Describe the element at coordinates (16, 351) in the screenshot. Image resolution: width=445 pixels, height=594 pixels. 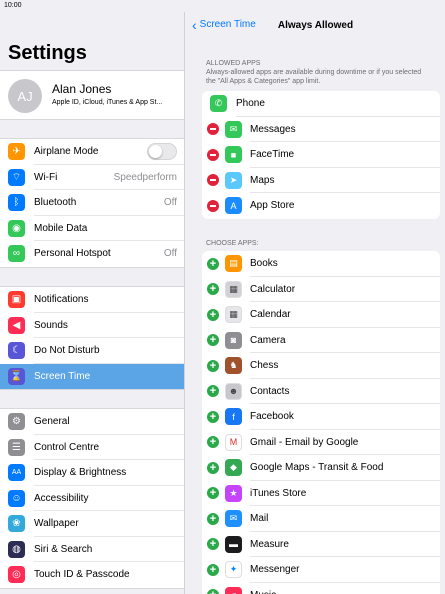
I see `moon-icon: ☾` at that location.